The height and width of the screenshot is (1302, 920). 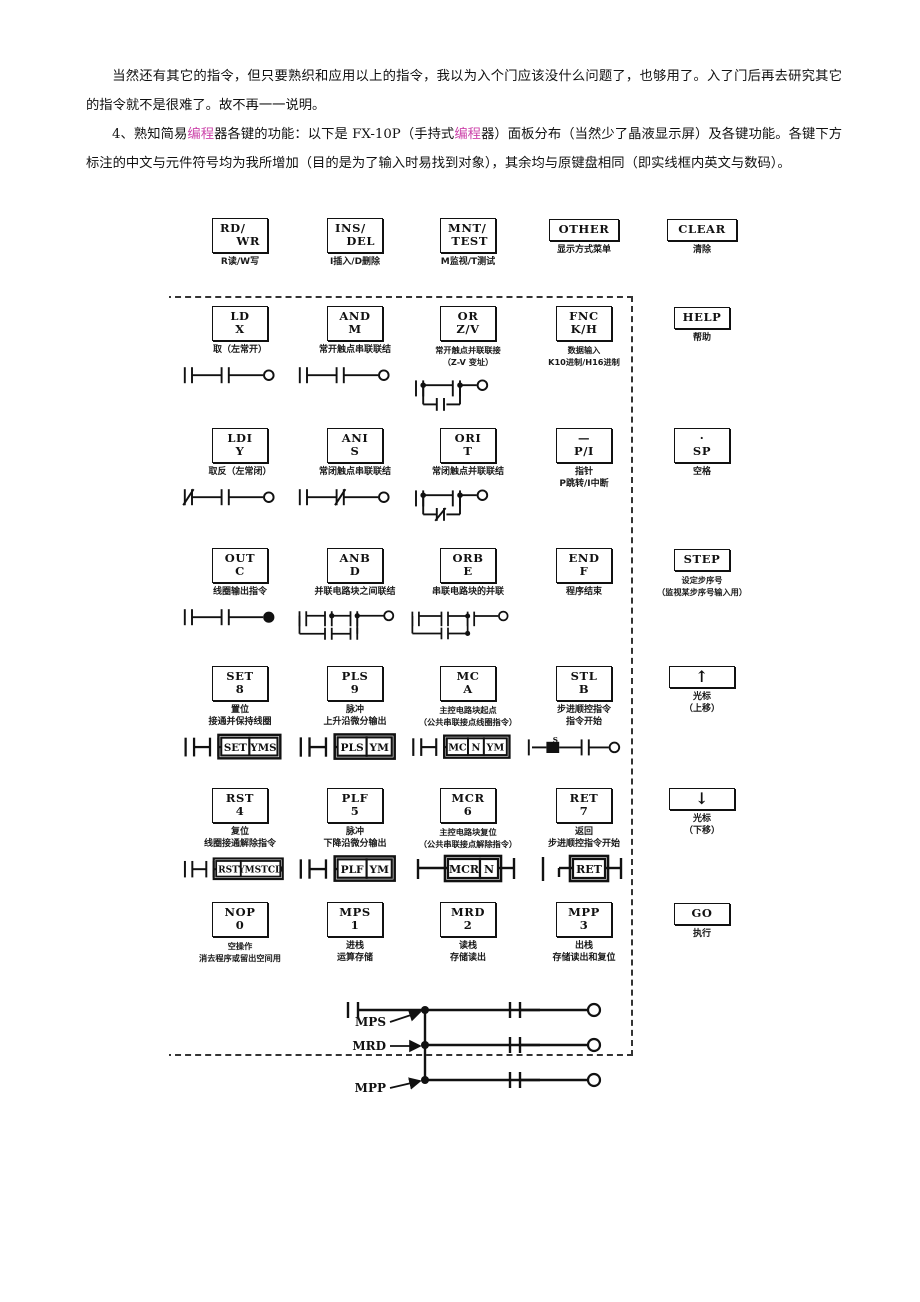 I want to click on keypad-cell-and-m: AND M 常开触点串联联结, so click(x=355, y=349).